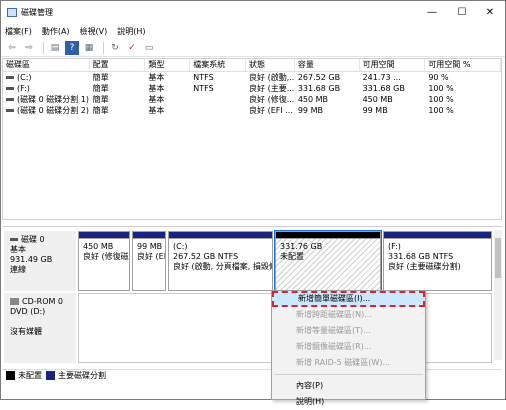 Image resolution: width=506 pixels, height=410 pixels. Describe the element at coordinates (348, 374) in the screenshot. I see `menu-separator` at that location.